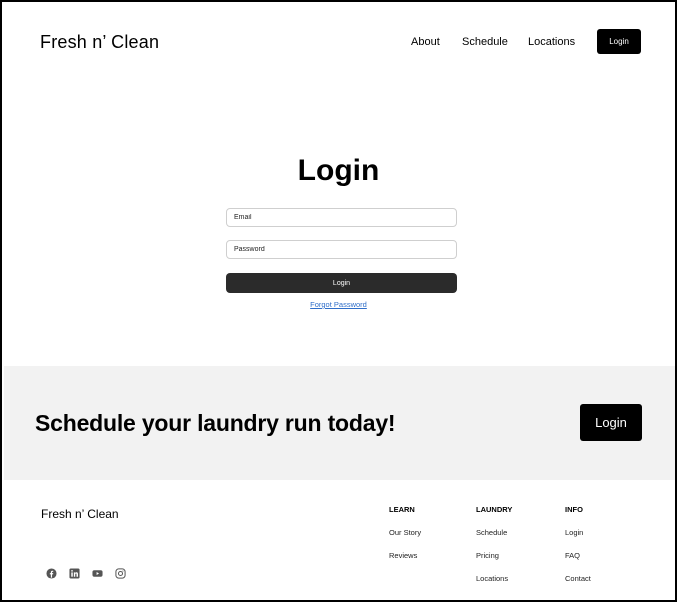  What do you see at coordinates (405, 562) in the screenshot?
I see `footer-link-reviews: Reviews` at bounding box center [405, 562].